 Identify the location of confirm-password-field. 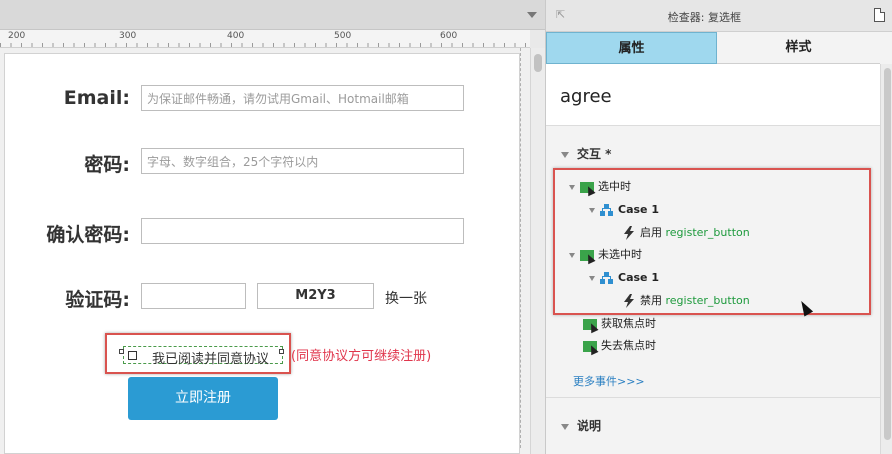
(302, 231).